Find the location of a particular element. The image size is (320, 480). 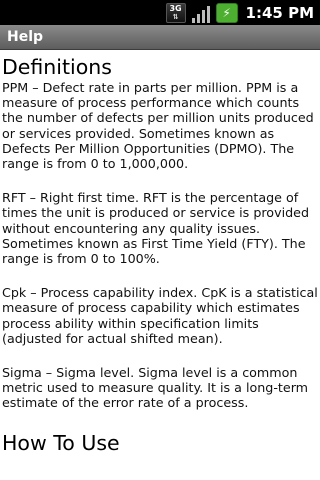

signal-strength-icon is located at coordinates (200, 13).